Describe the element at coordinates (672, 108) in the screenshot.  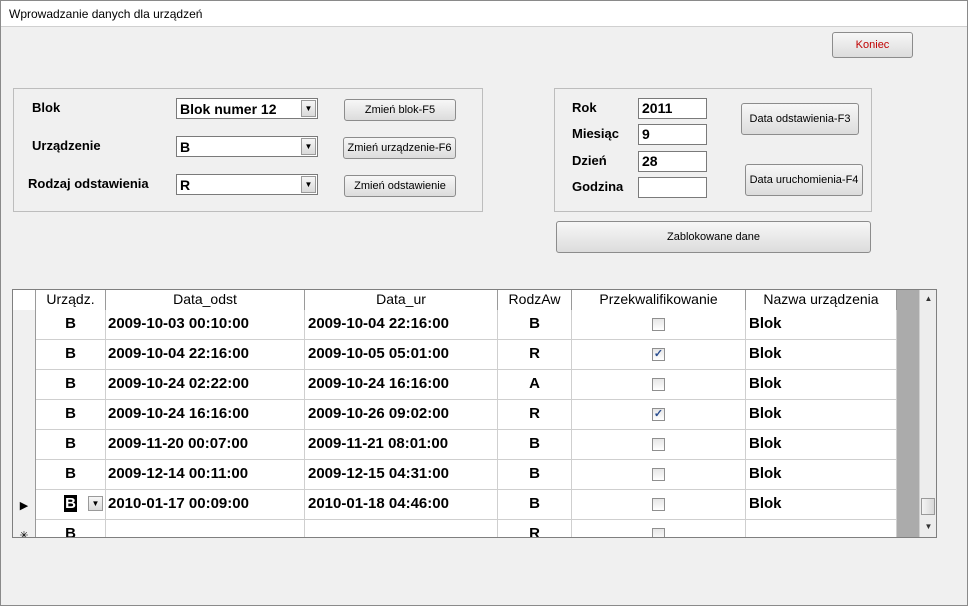
I see `rok-input: 2011` at that location.